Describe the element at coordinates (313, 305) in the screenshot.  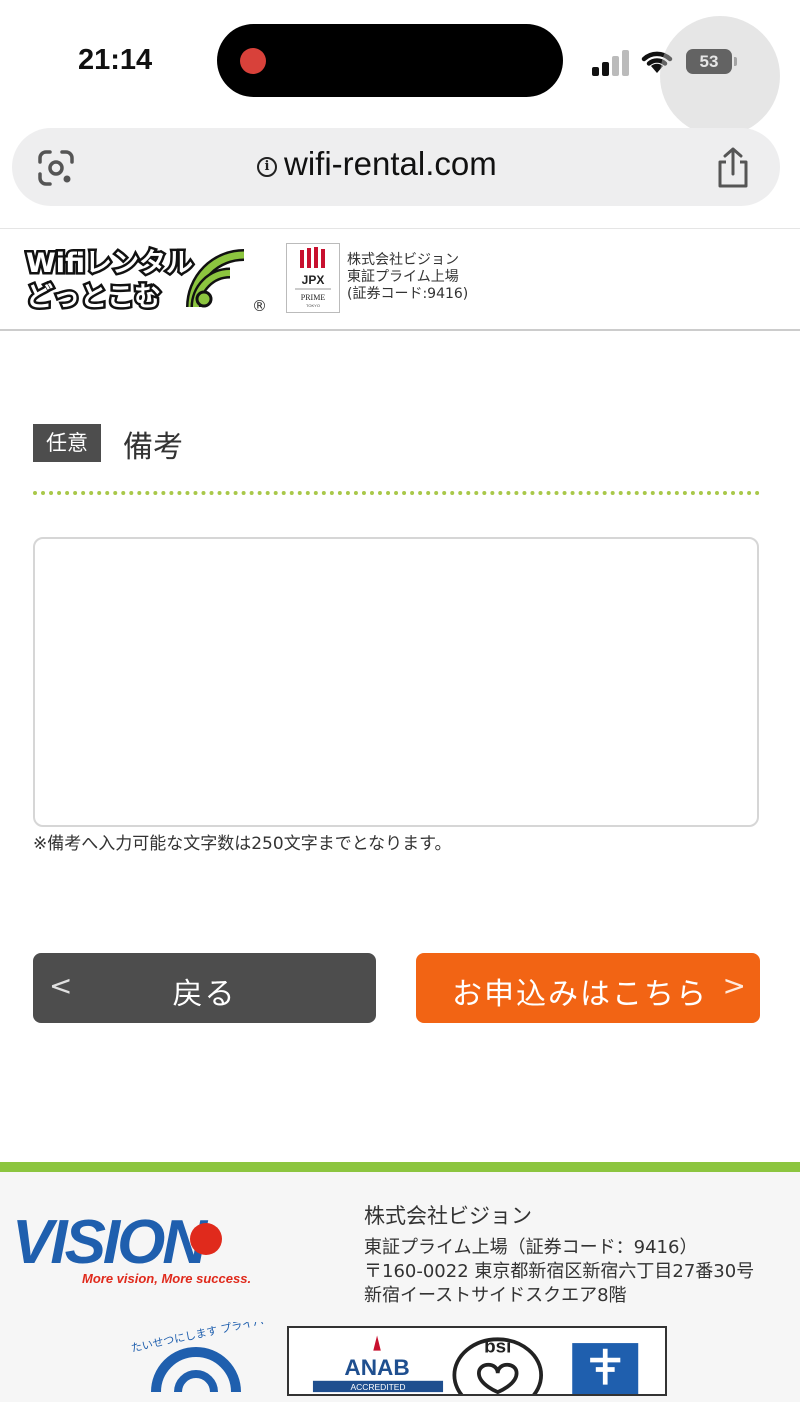
I see `jpx-tokyo-text: TOKYO` at that location.